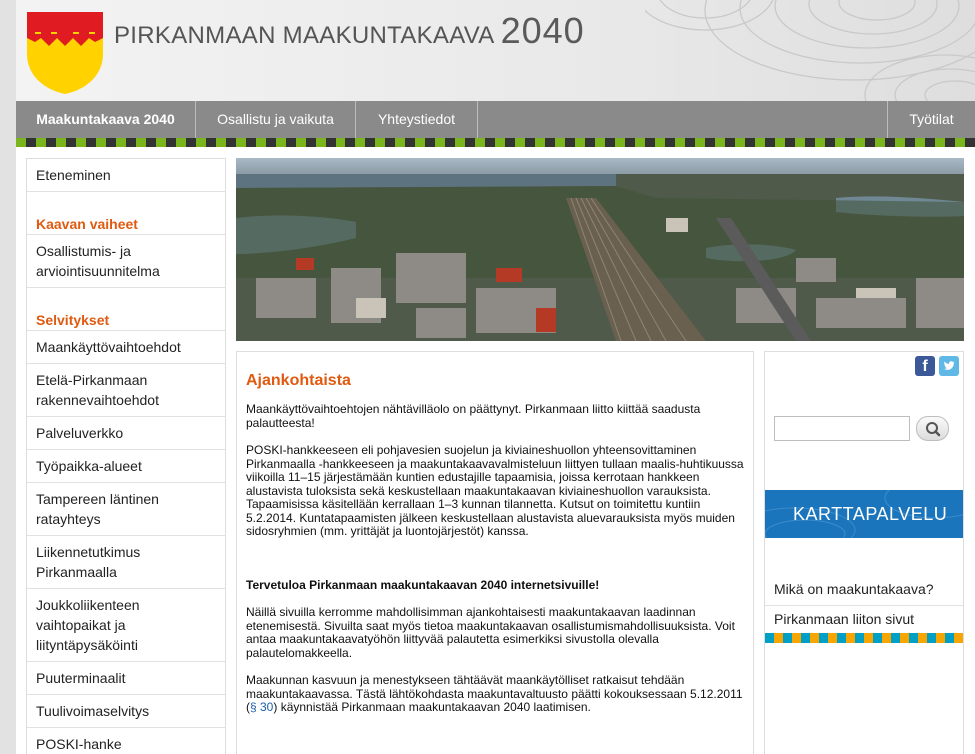  What do you see at coordinates (931, 119) in the screenshot?
I see `nav-item-tyotilat: Työtilat` at bounding box center [931, 119].